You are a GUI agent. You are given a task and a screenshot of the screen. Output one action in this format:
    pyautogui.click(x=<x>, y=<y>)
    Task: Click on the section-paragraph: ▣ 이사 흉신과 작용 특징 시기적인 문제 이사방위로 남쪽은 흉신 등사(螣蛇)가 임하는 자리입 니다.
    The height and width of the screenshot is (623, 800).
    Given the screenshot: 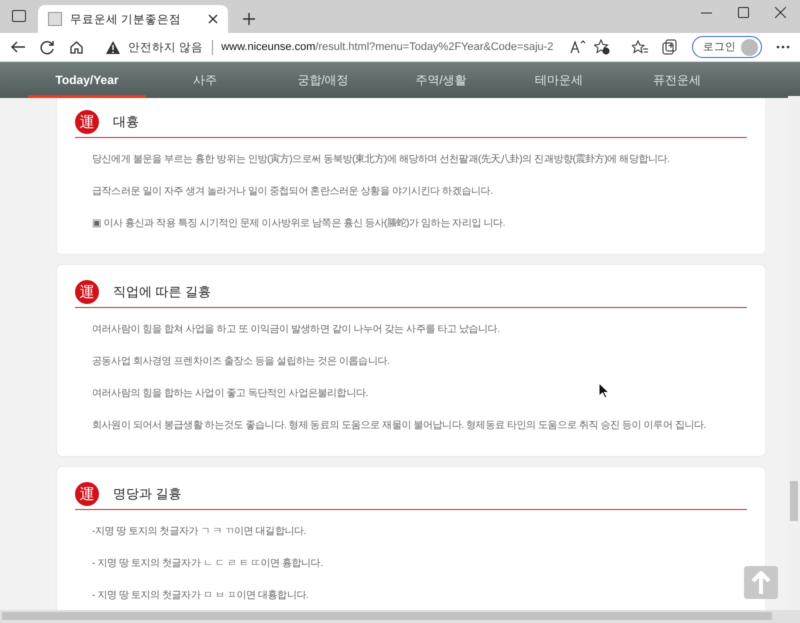 What is the action you would take?
    pyautogui.click(x=299, y=223)
    